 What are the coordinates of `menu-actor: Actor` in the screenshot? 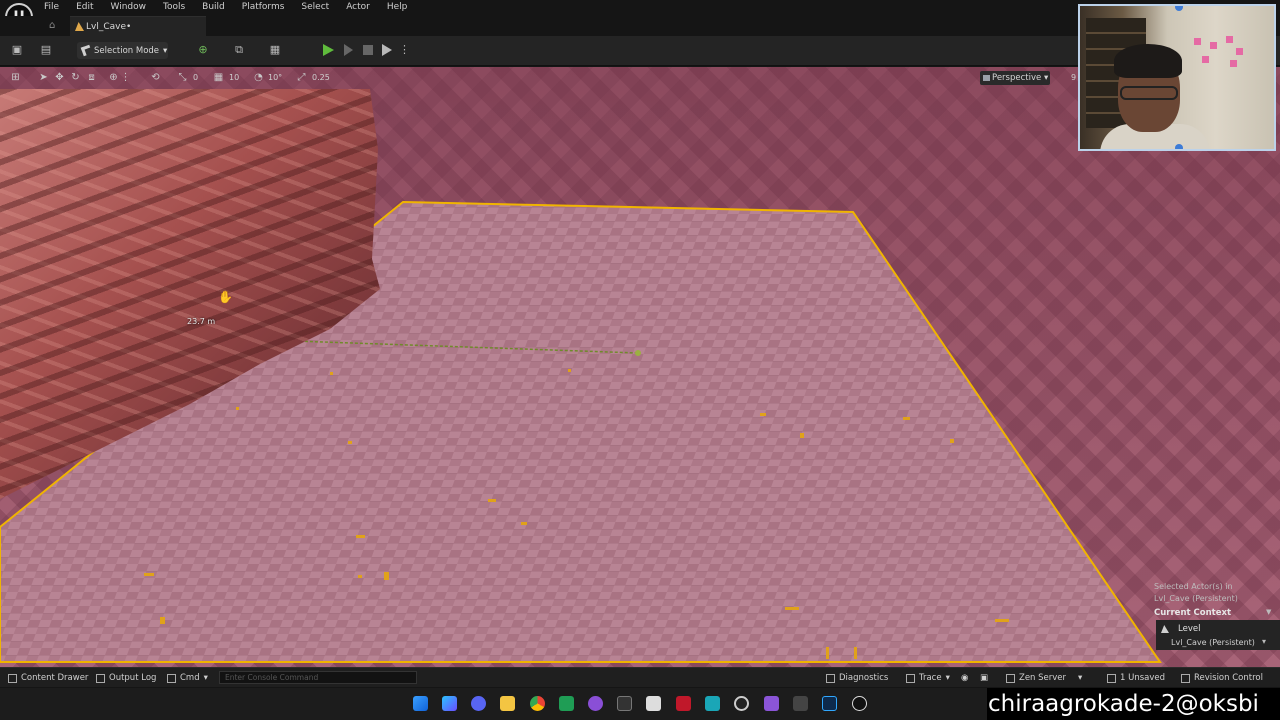 It's located at (358, 7).